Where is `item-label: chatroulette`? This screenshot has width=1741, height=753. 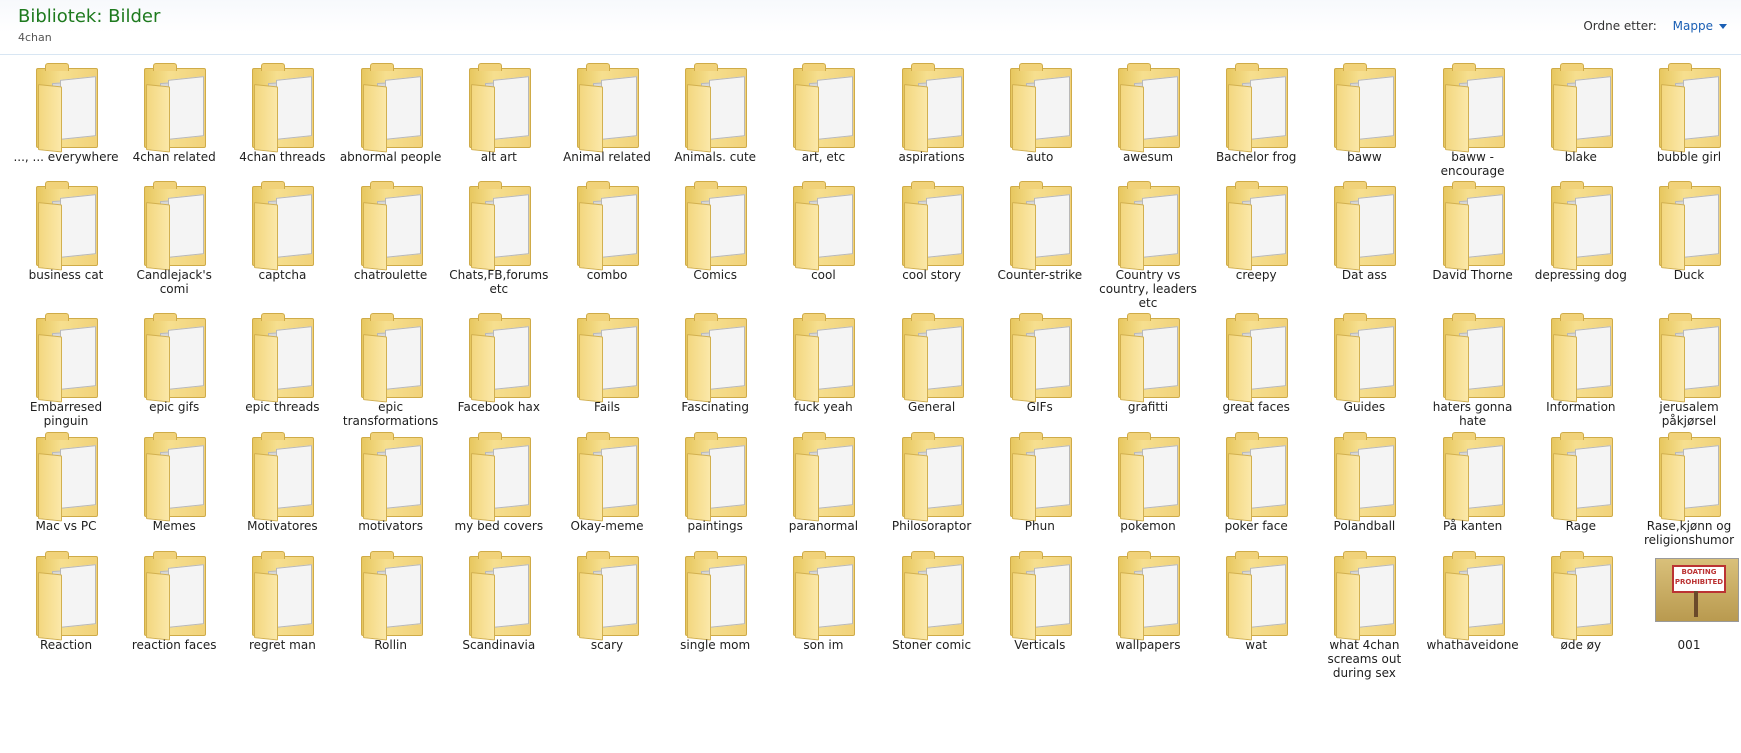 item-label: chatroulette is located at coordinates (391, 275).